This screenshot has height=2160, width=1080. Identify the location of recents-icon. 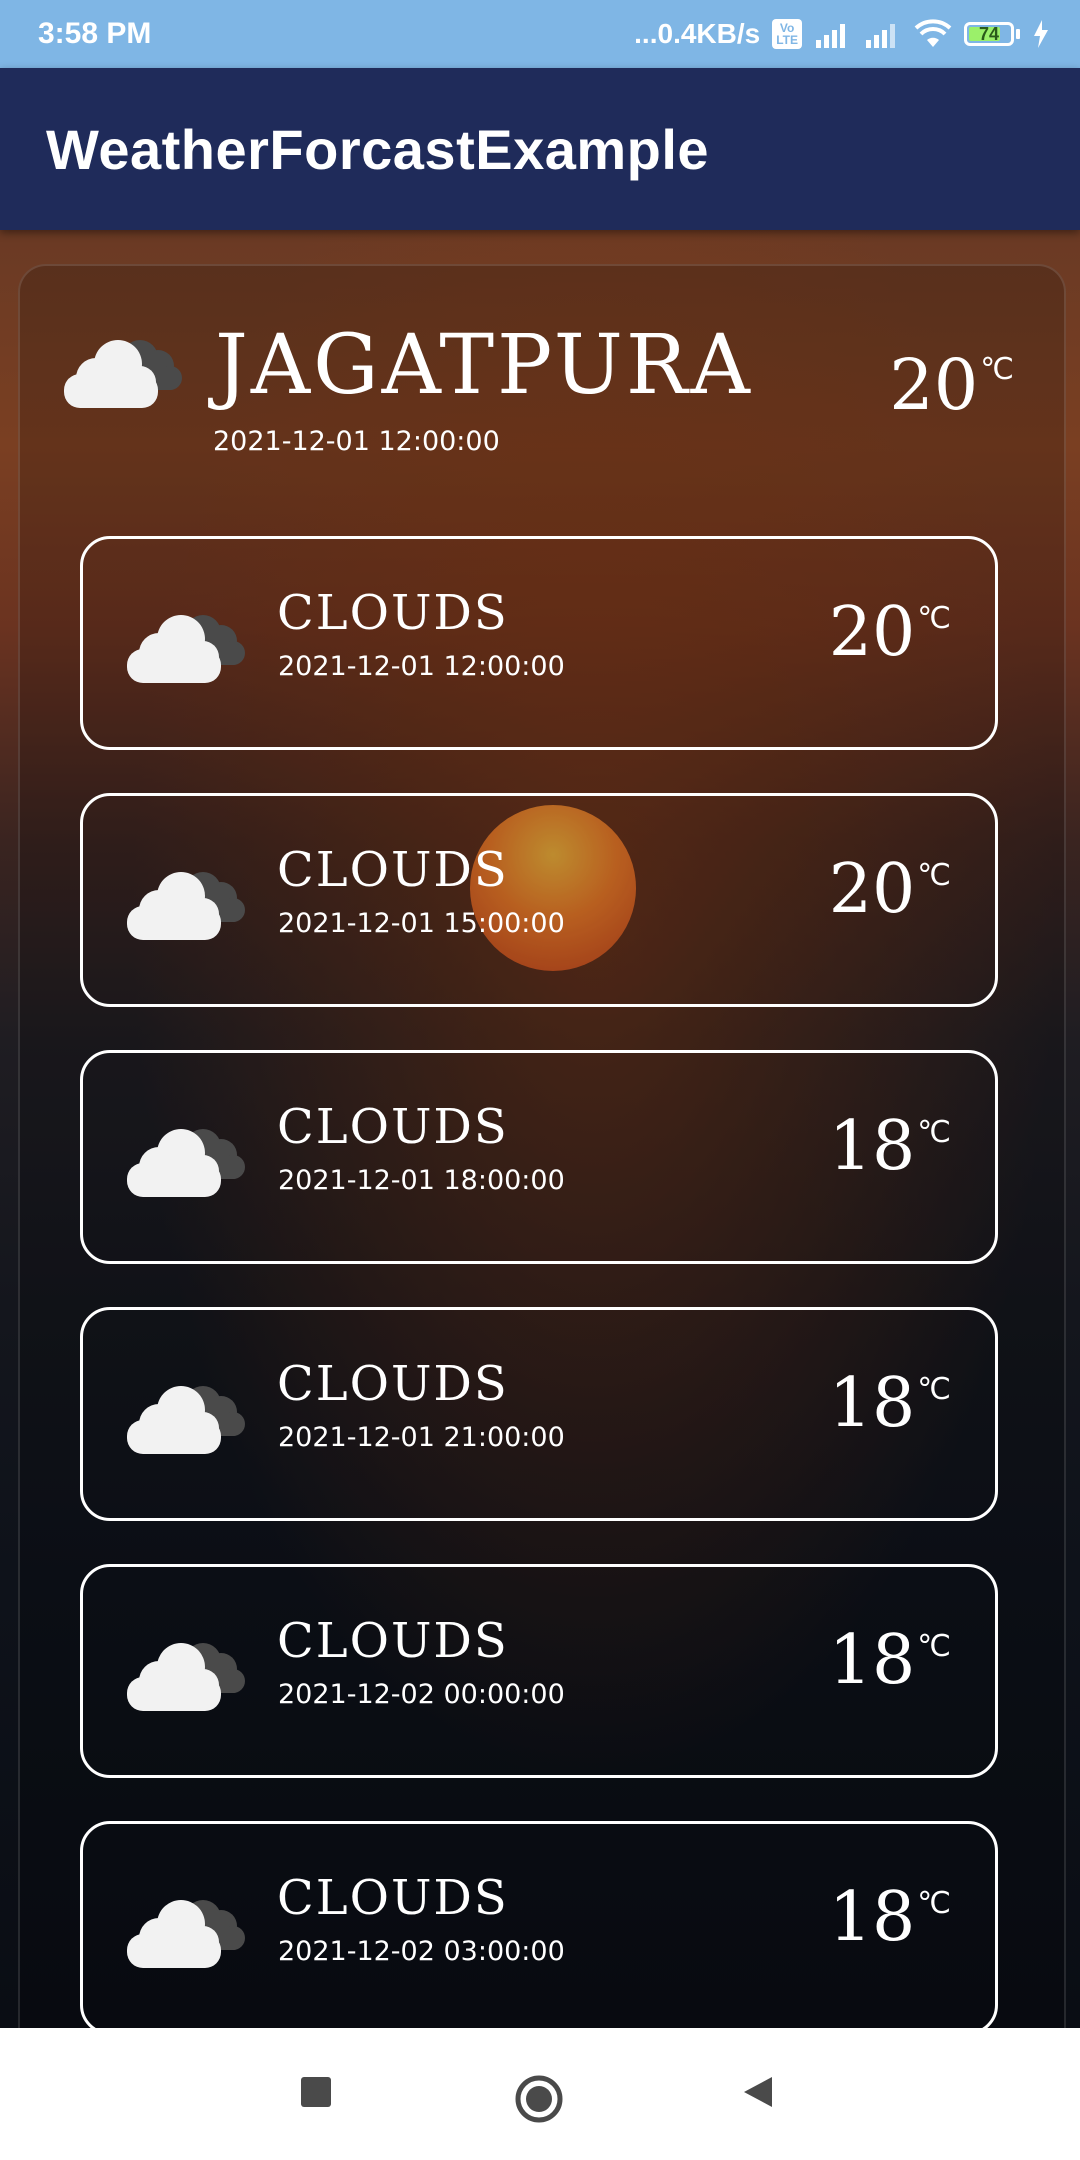
(316, 2092).